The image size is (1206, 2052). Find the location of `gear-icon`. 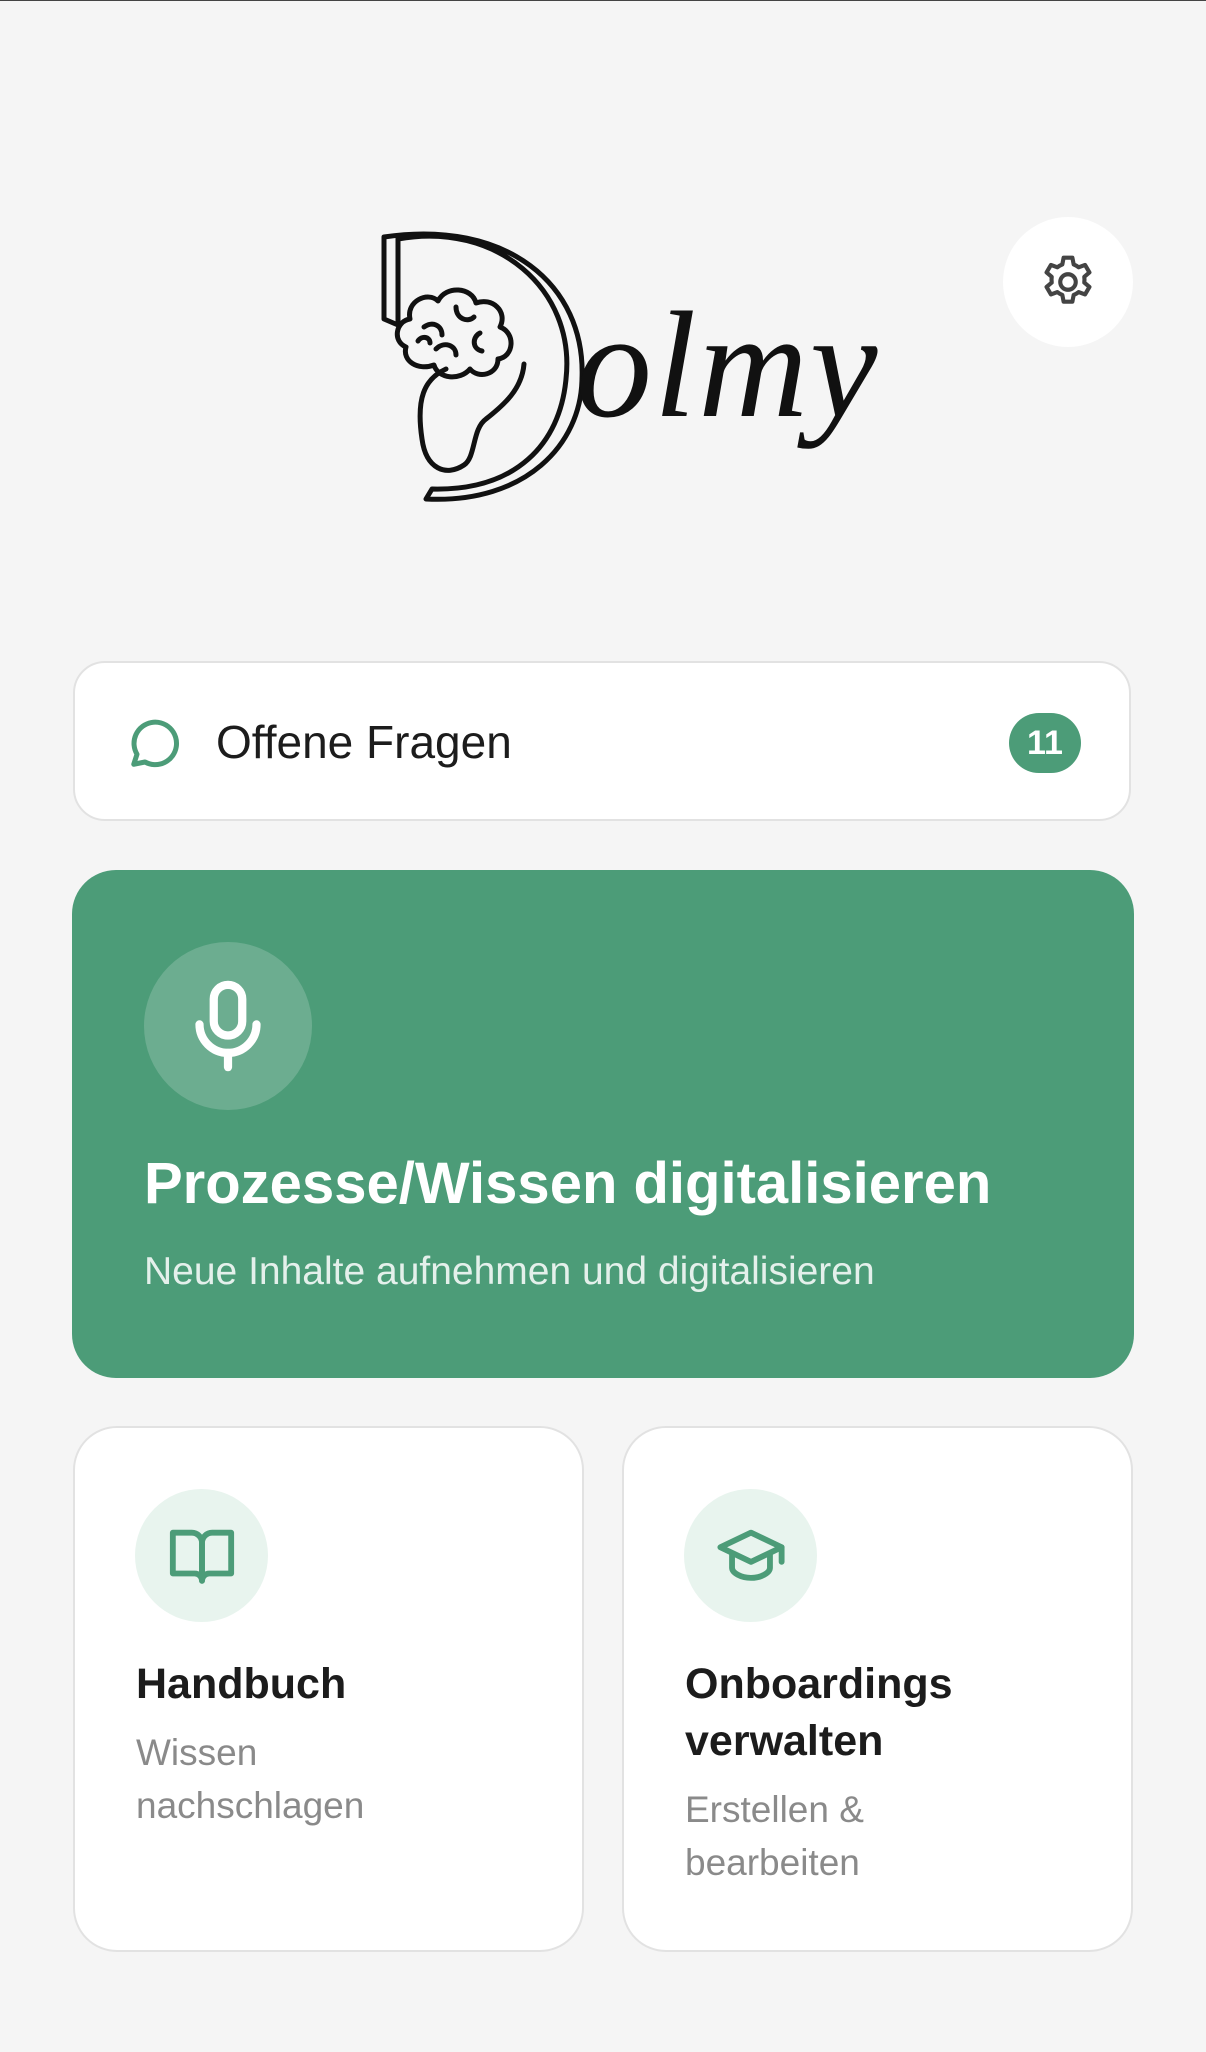

gear-icon is located at coordinates (1068, 279).